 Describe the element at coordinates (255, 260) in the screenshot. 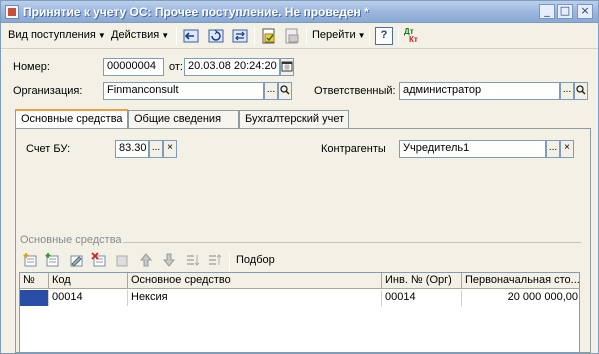

I see `pick-button: Подбор` at that location.